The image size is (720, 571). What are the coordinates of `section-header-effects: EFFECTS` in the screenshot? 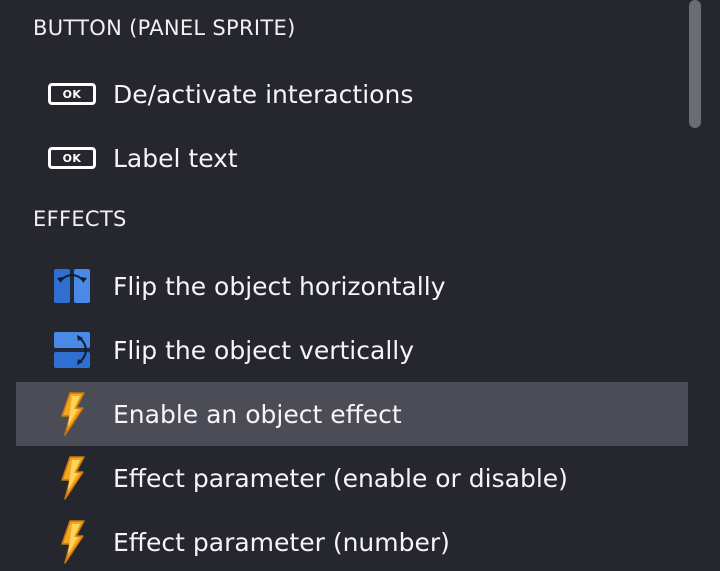 It's located at (80, 219).